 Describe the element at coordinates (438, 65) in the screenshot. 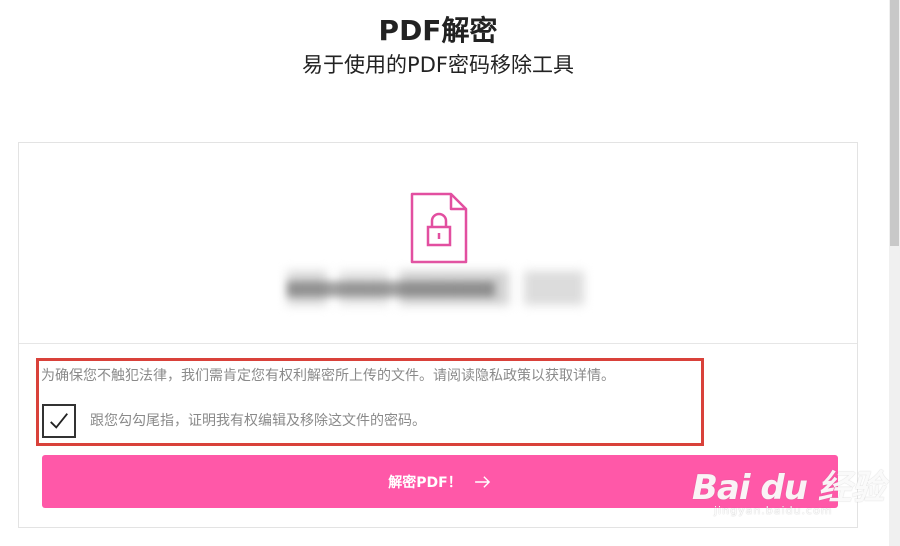

I see `page-subtitle: 易于使用的PDF密码移除工具` at that location.